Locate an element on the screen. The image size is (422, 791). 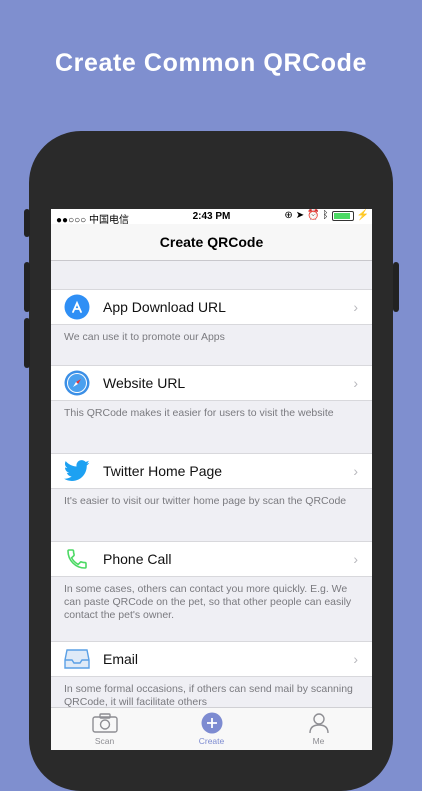
bluetooth-icon: ᛒ is located at coordinates (325, 215).